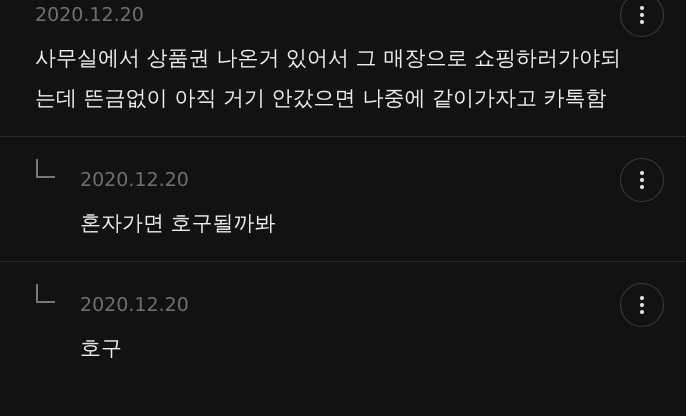 The width and height of the screenshot is (686, 416). Describe the element at coordinates (101, 348) in the screenshot. I see `comment-text: 호구` at that location.